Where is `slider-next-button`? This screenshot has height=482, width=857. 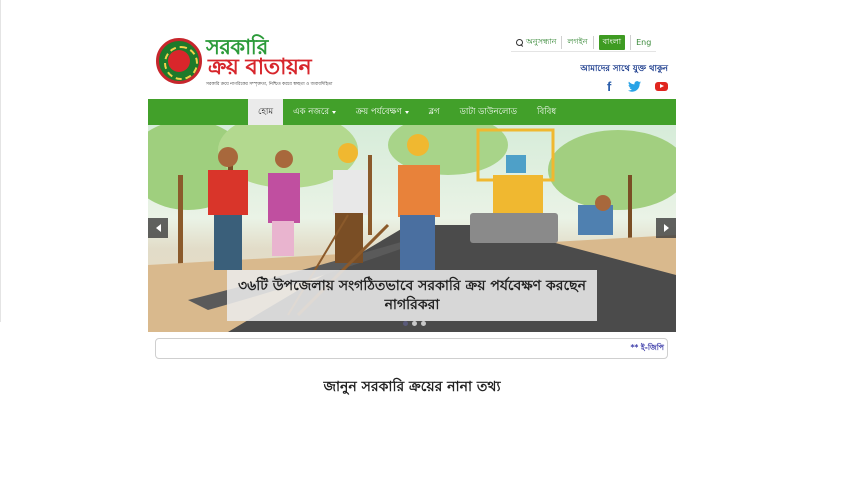
slider-next-button is located at coordinates (666, 228).